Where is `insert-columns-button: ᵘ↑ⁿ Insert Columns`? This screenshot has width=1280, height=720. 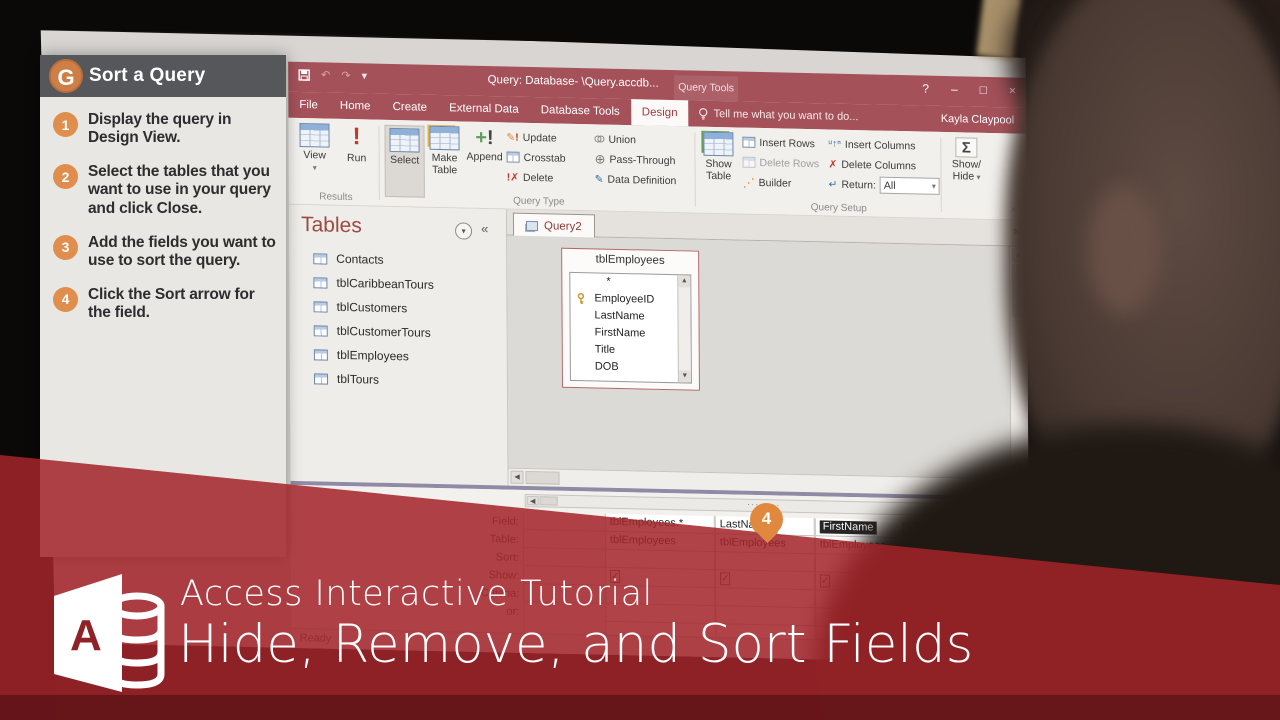 insert-columns-button: ᵘ↑ⁿ Insert Columns is located at coordinates (871, 144).